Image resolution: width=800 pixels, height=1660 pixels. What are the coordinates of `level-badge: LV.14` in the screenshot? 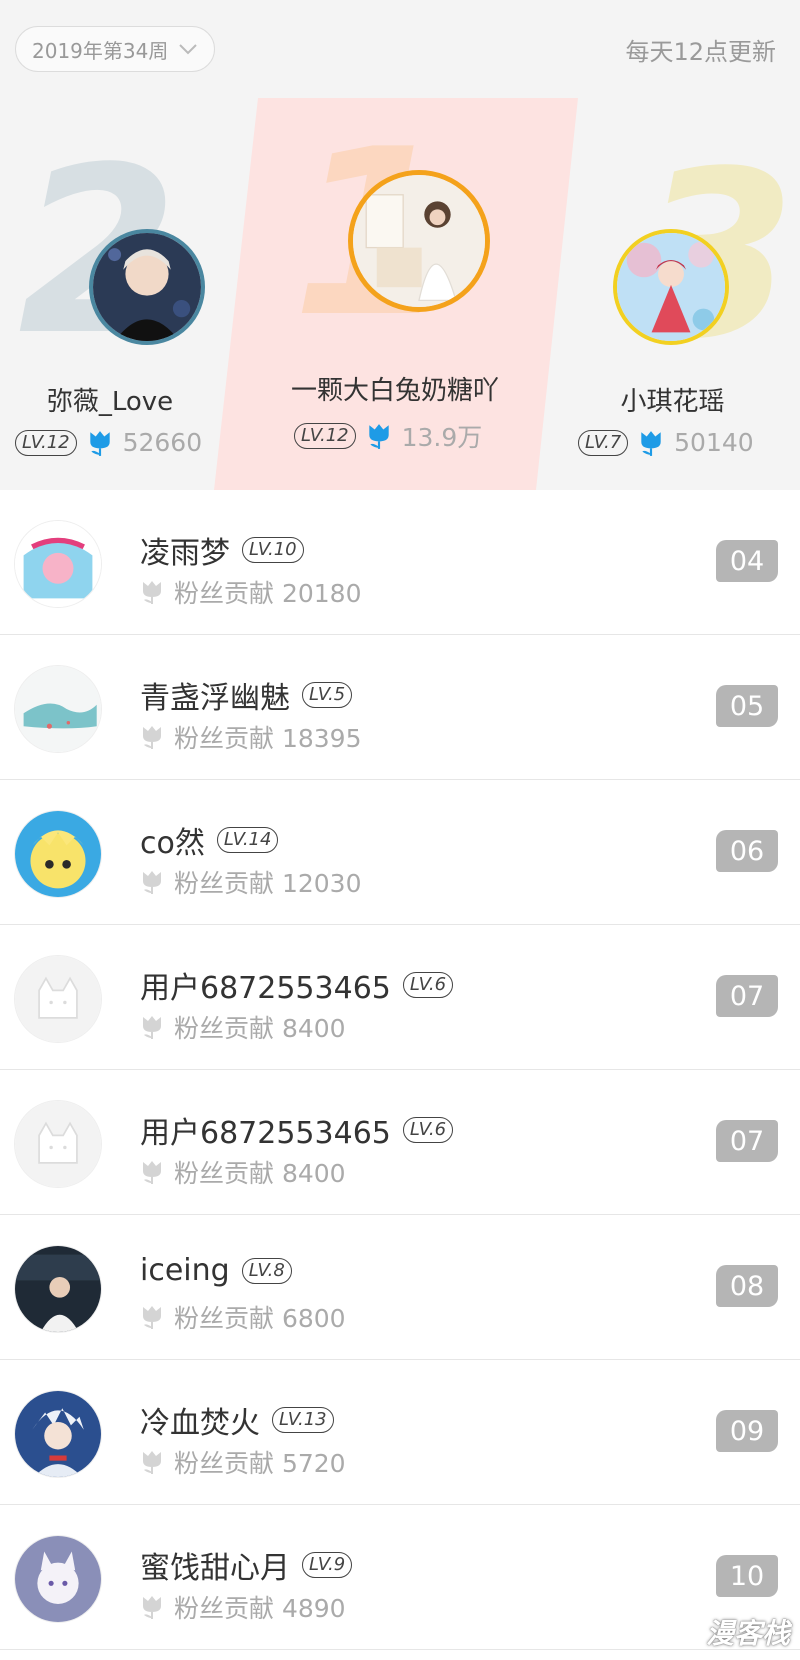 It's located at (247, 840).